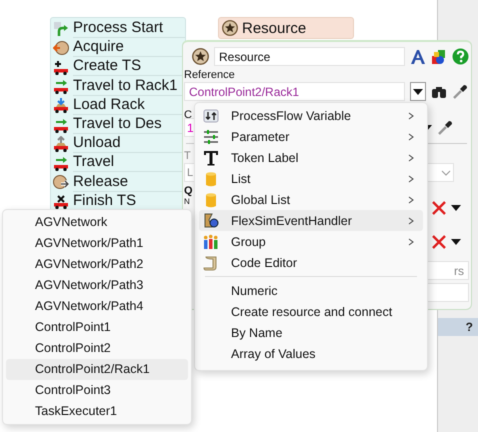 This screenshot has width=478, height=432. Describe the element at coordinates (187, 156) in the screenshot. I see `field-label: T` at that location.